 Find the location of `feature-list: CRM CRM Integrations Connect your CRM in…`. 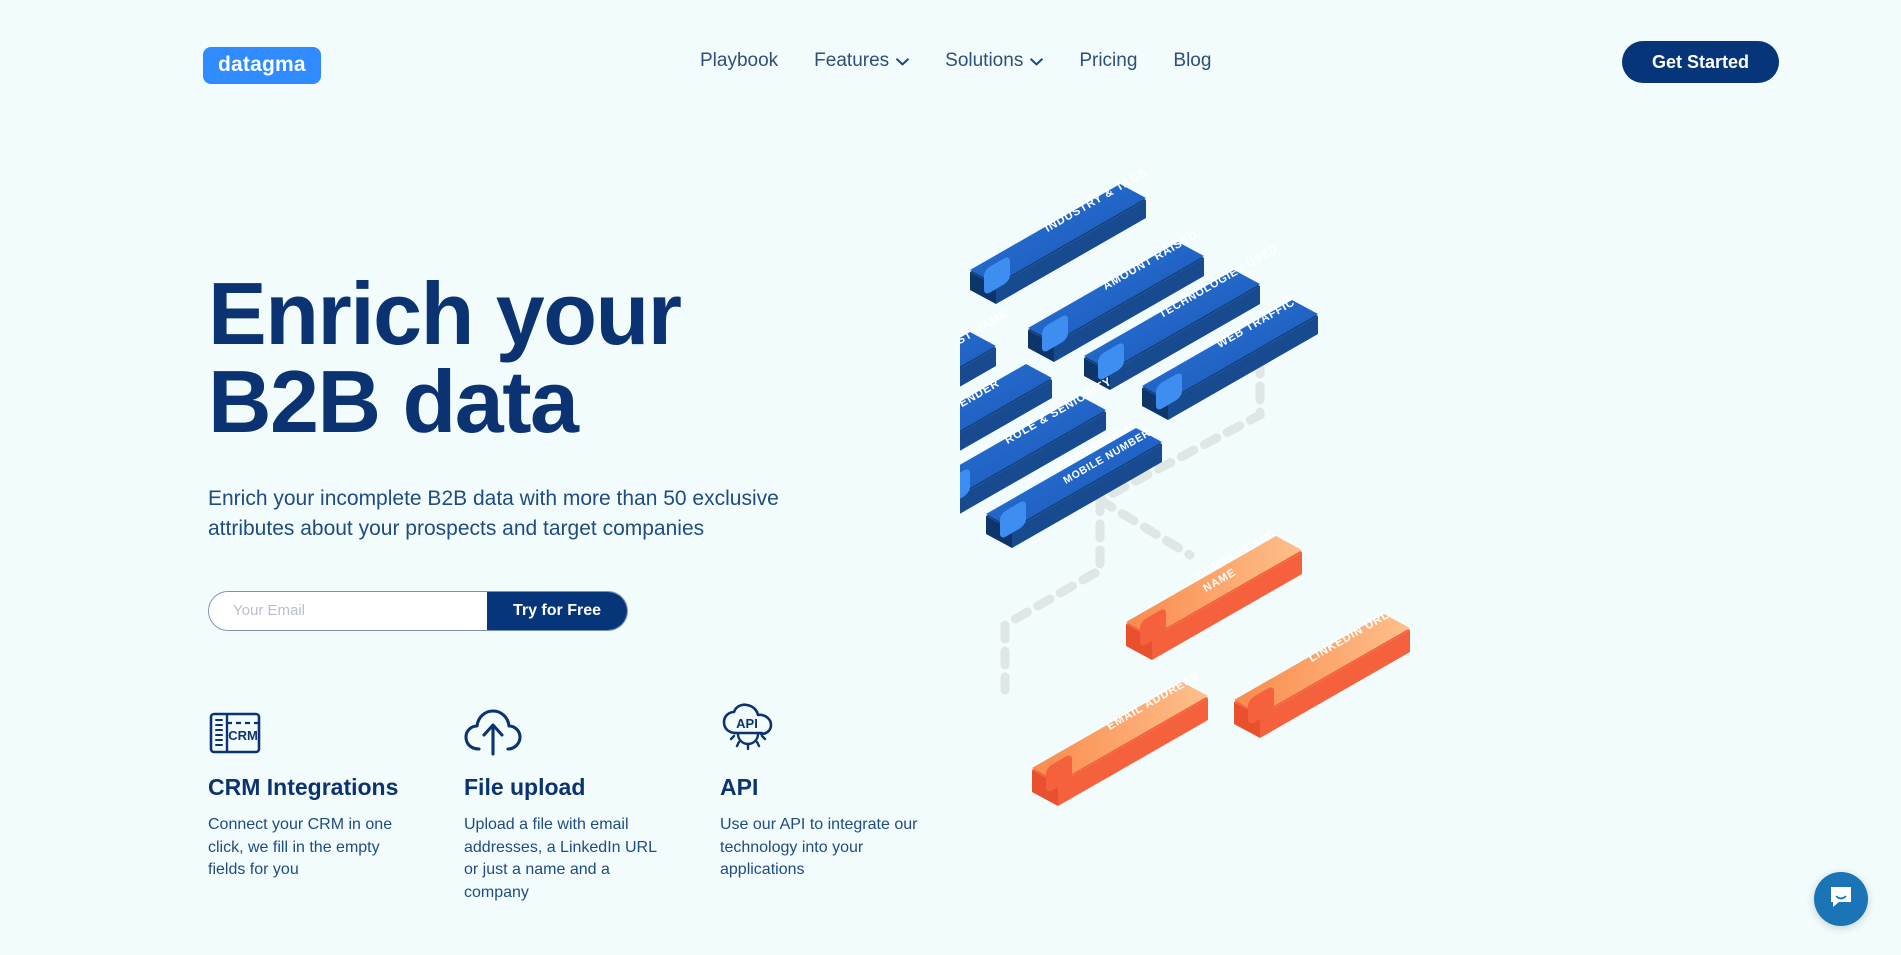

feature-list: CRM CRM Integrations Connect your CRM in… is located at coordinates (569, 800).